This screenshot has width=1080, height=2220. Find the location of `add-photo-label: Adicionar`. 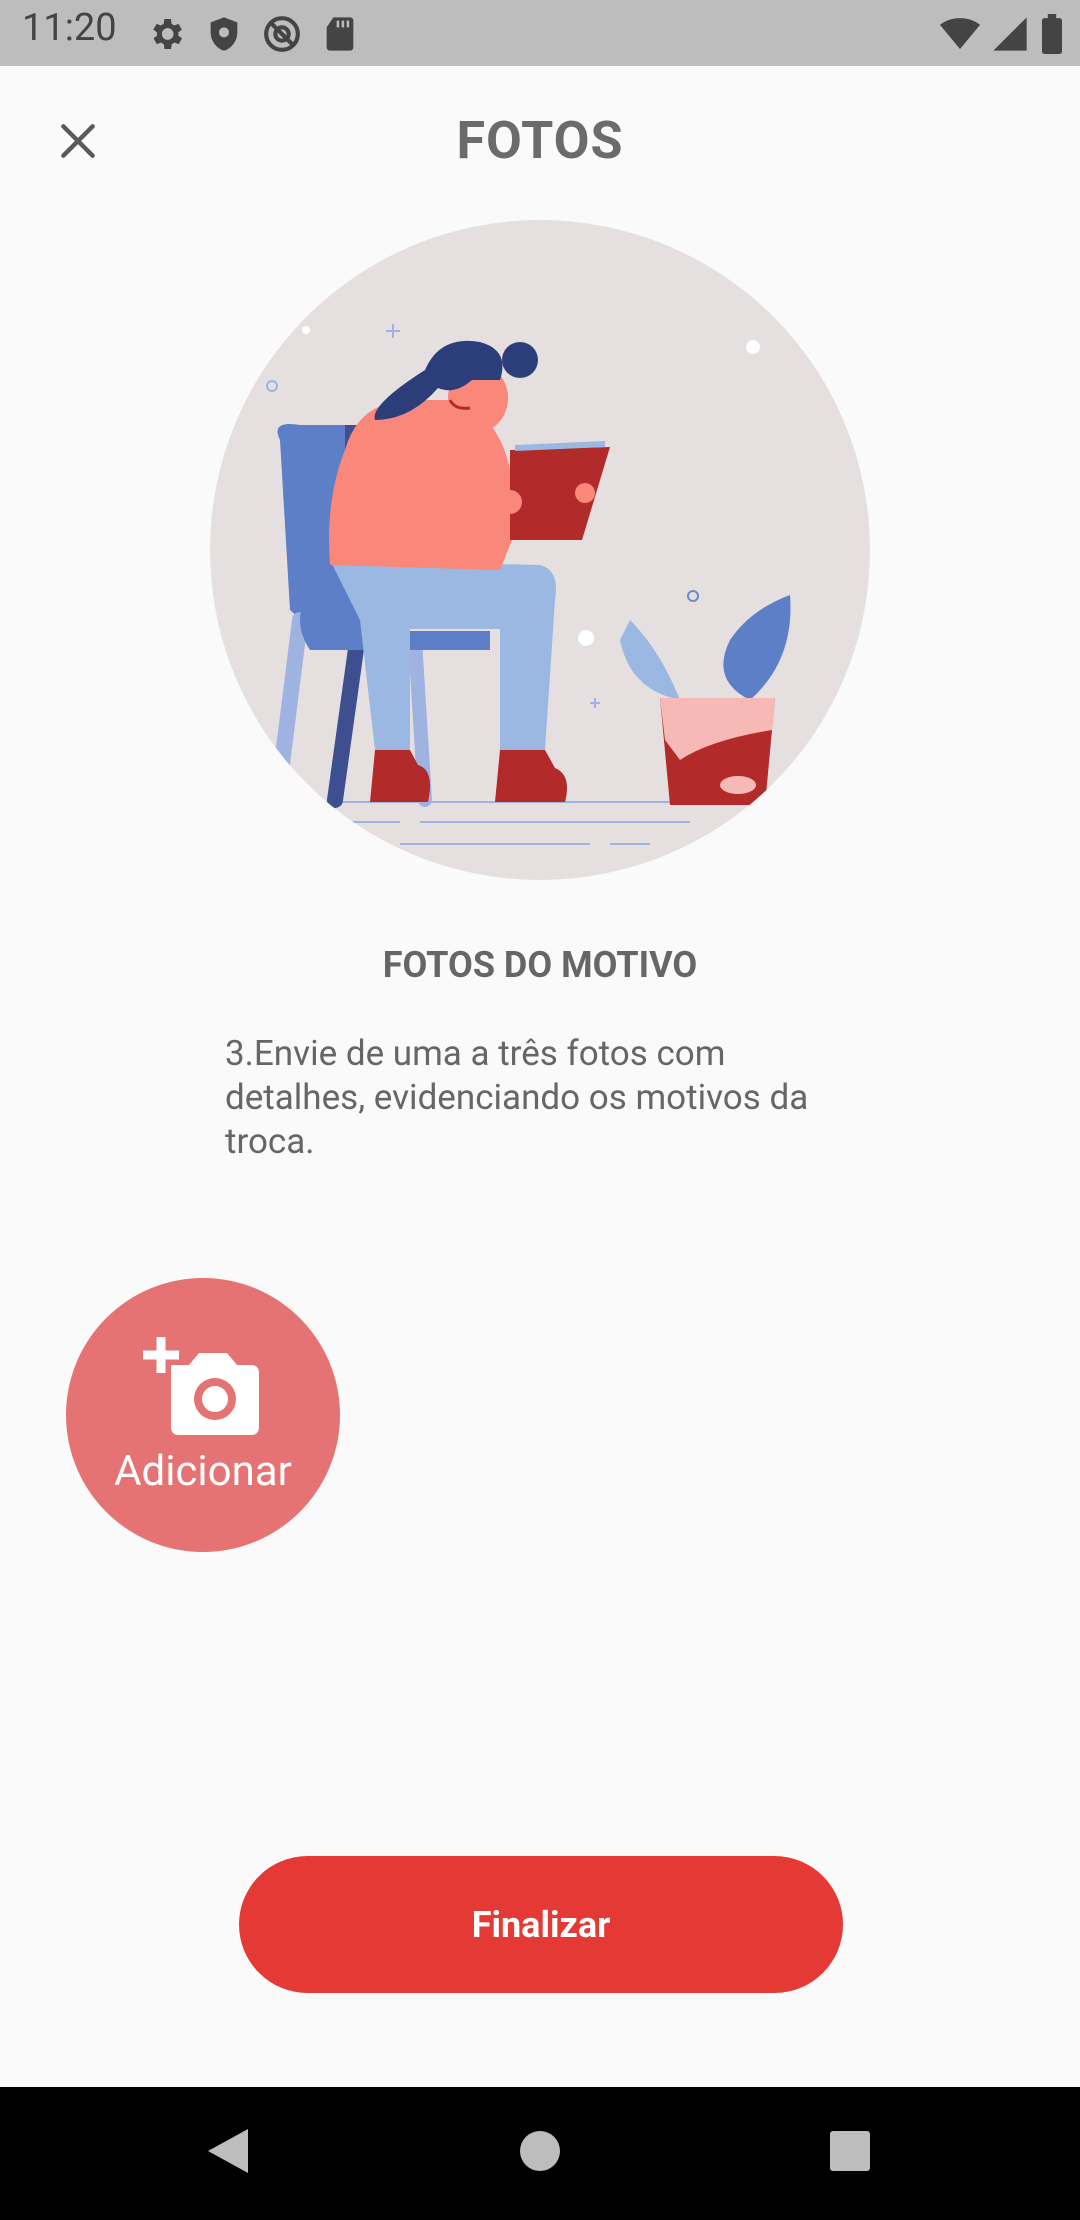

add-photo-label: Adicionar is located at coordinates (203, 1471).